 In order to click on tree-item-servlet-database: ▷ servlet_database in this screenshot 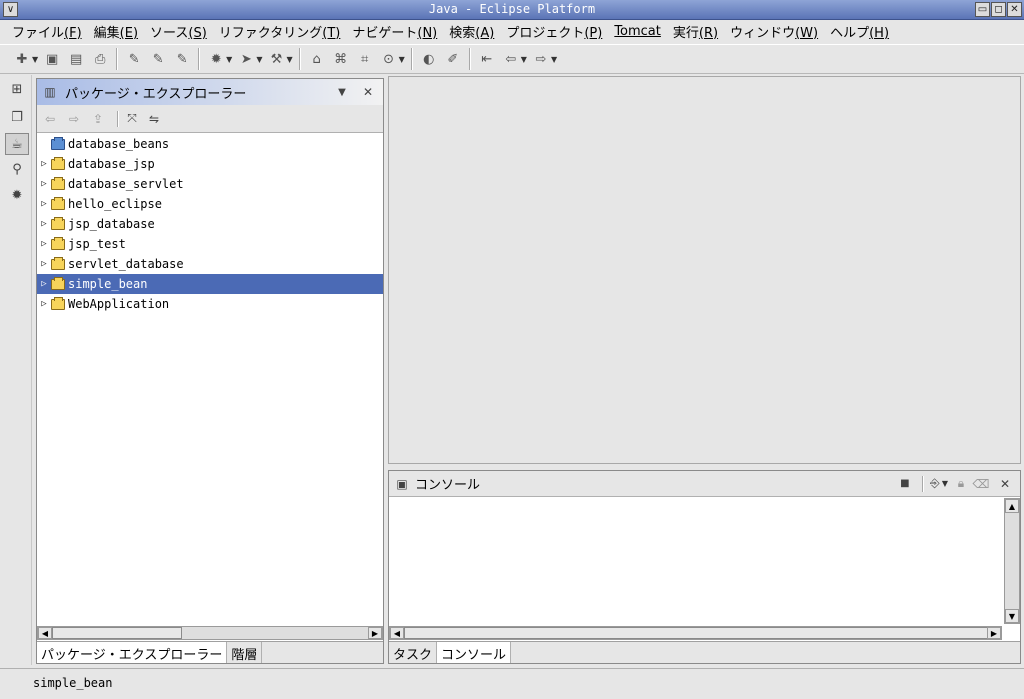, I will do `click(210, 264)`.